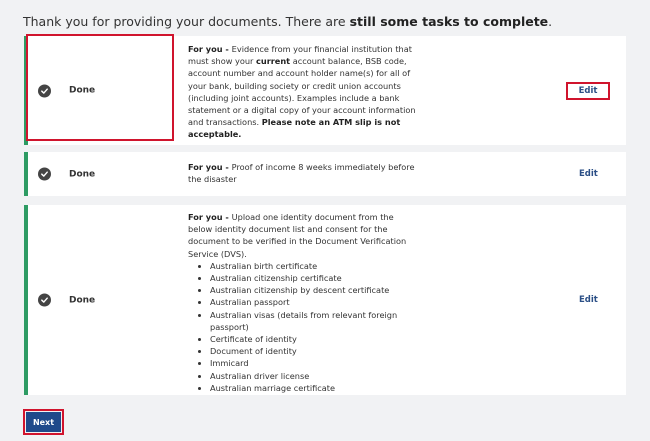 The height and width of the screenshot is (441, 650). I want to click on list-item: Immicard, so click(315, 363).